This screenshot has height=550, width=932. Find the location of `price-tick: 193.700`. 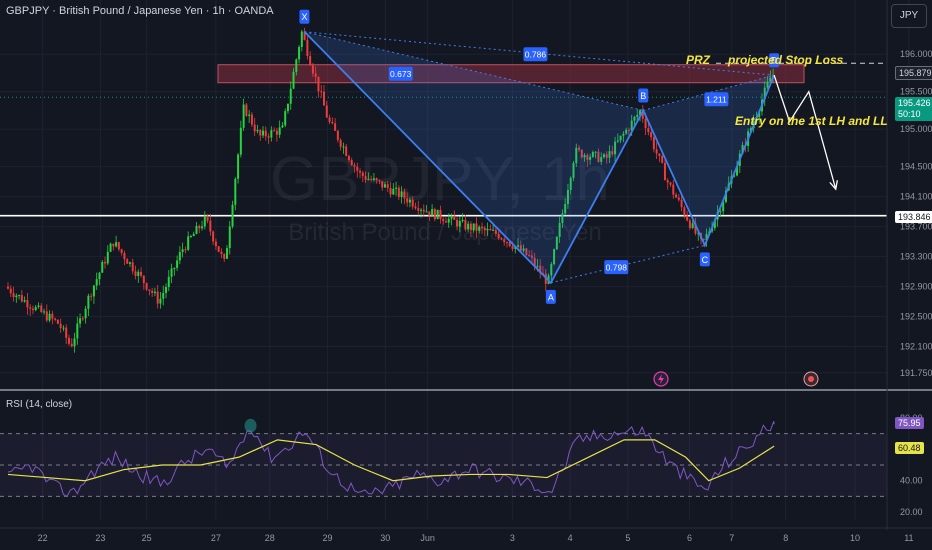

price-tick: 193.700 is located at coordinates (916, 227).